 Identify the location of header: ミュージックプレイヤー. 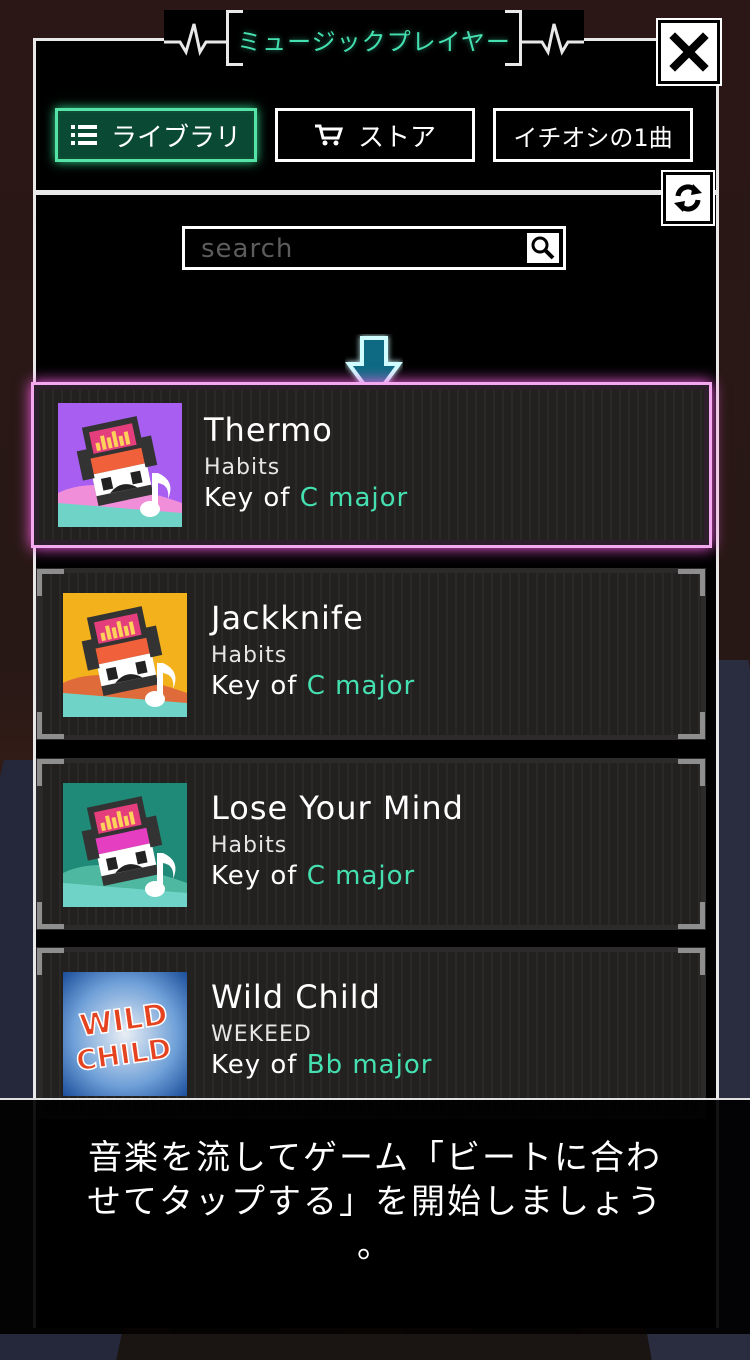
(374, 39).